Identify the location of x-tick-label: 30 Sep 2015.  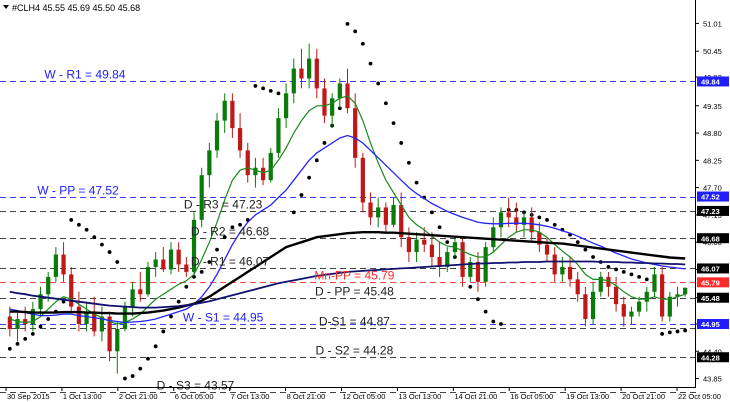
(28, 396).